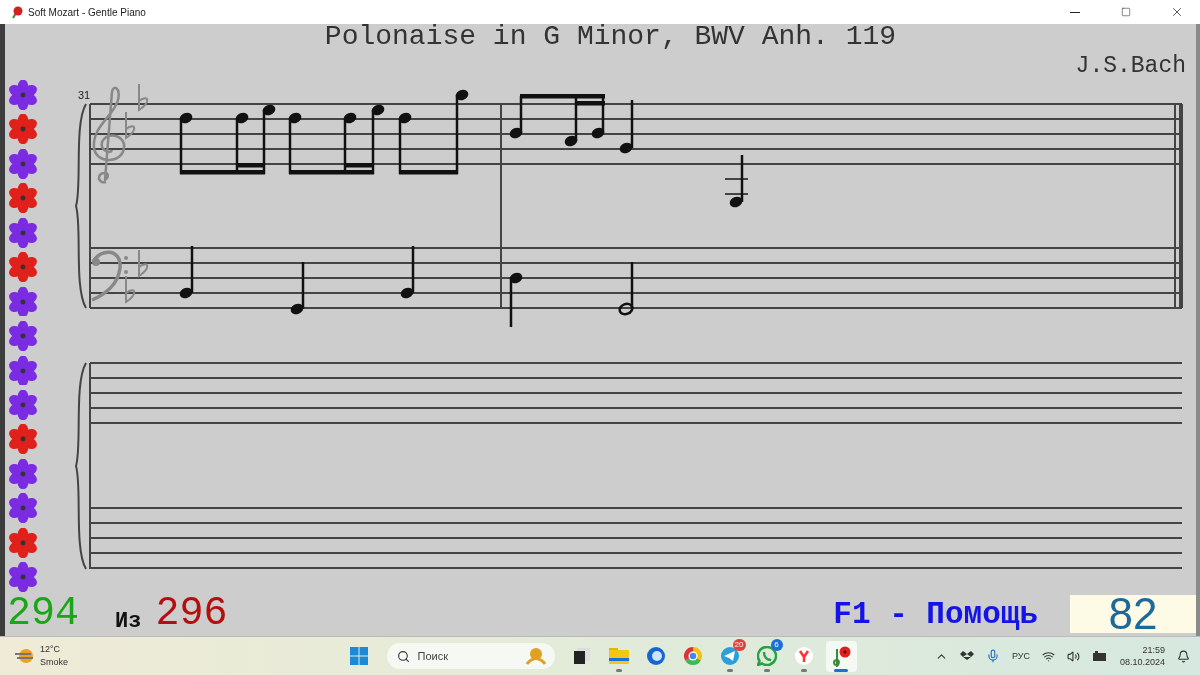 This screenshot has width=1200, height=675. What do you see at coordinates (16, 12) in the screenshot?
I see `rose-icon` at bounding box center [16, 12].